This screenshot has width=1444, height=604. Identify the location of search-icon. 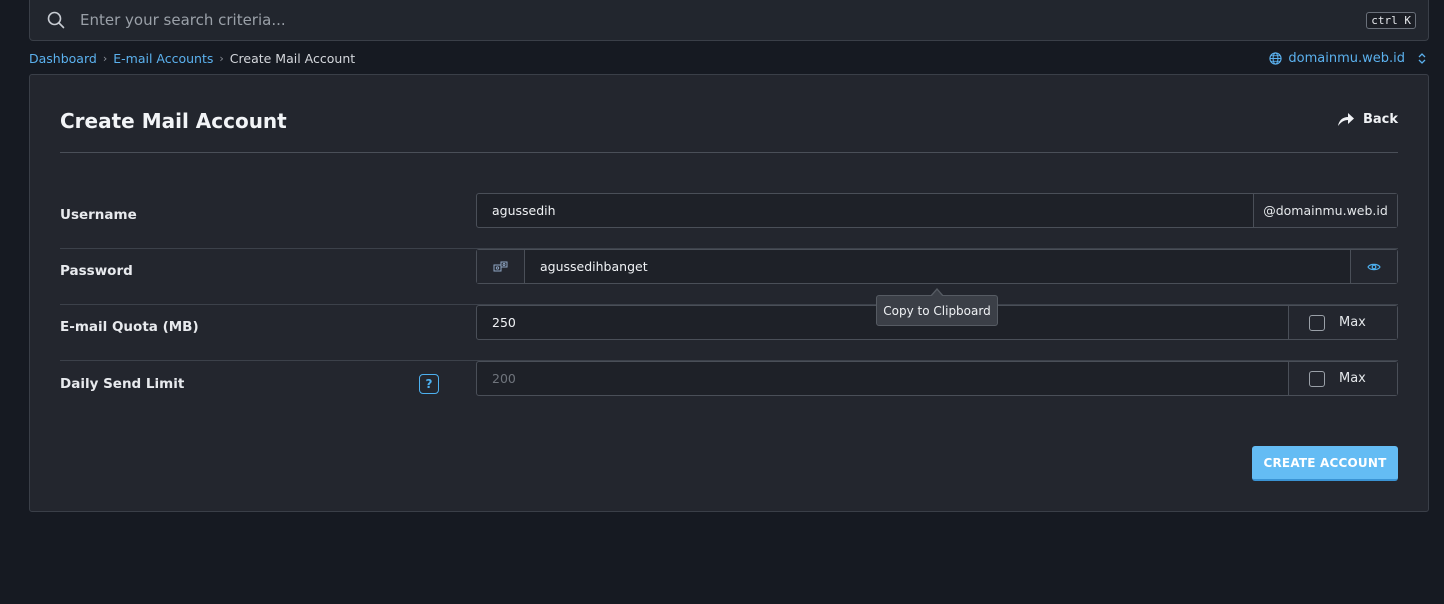
(56, 20).